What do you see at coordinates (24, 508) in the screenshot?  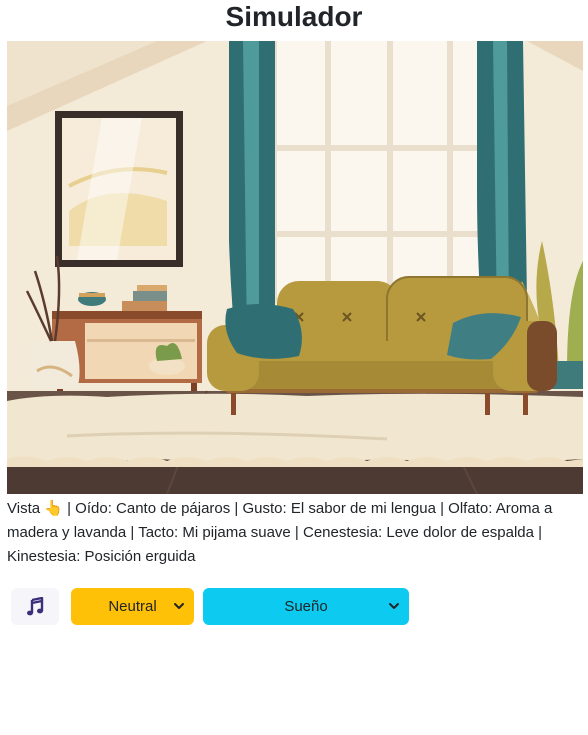 I see `vista-label: Vista` at bounding box center [24, 508].